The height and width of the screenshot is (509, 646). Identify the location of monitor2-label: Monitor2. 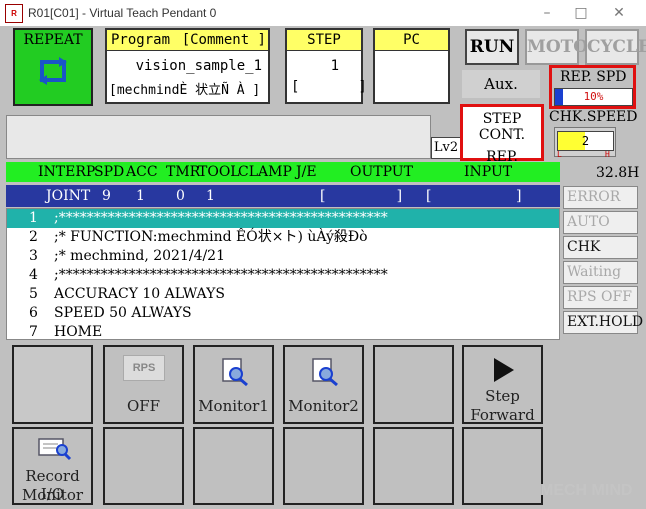
(323, 406).